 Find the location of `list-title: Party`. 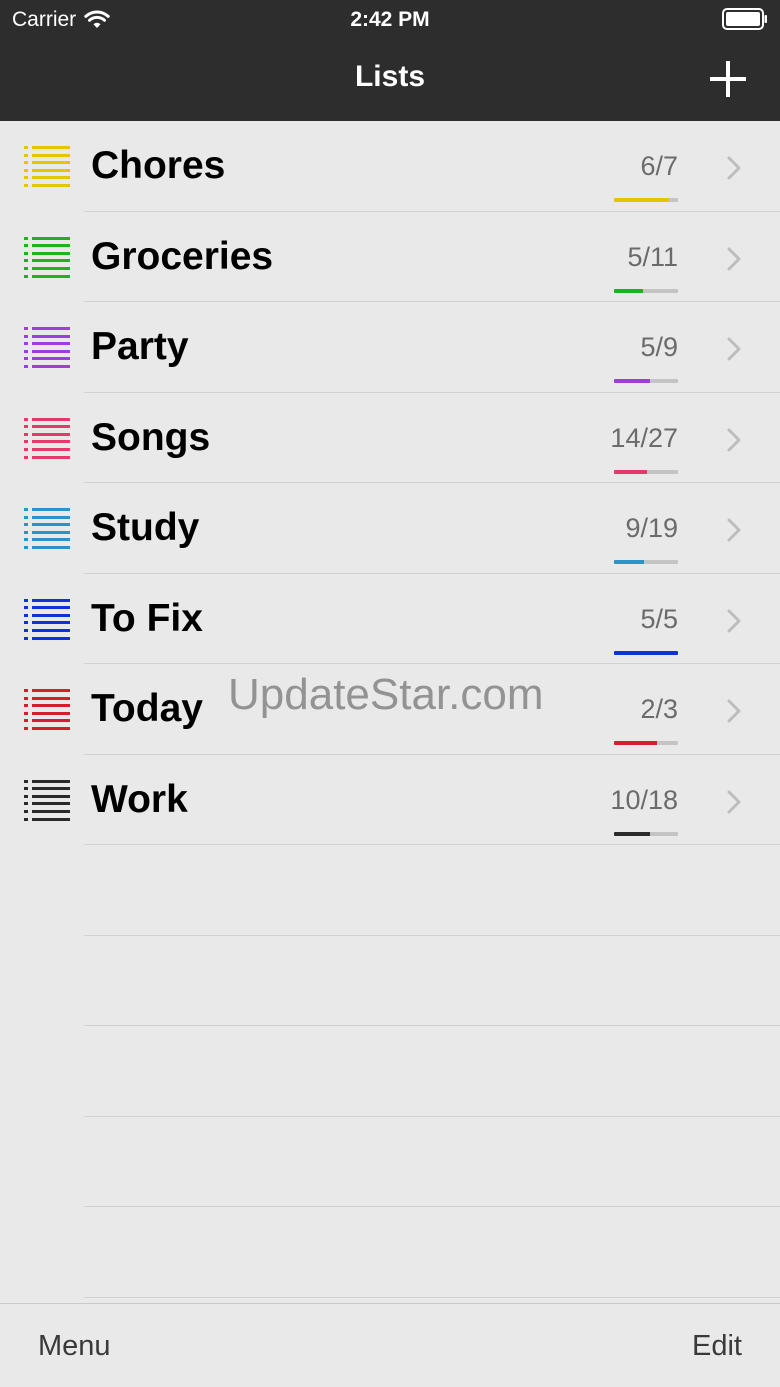

list-title: Party is located at coordinates (140, 346).